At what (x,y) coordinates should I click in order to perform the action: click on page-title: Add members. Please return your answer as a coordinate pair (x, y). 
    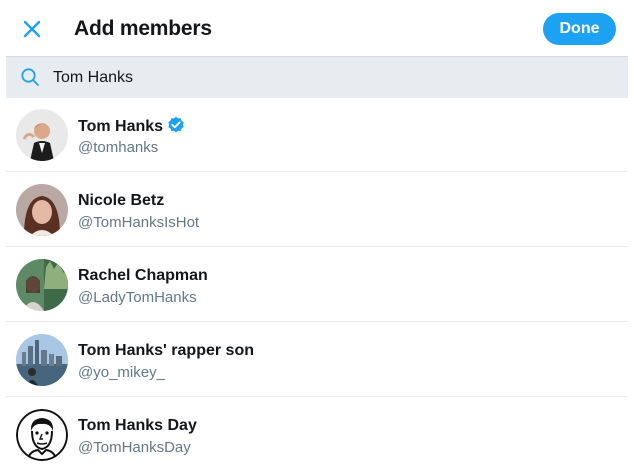
    Looking at the image, I should click on (143, 28).